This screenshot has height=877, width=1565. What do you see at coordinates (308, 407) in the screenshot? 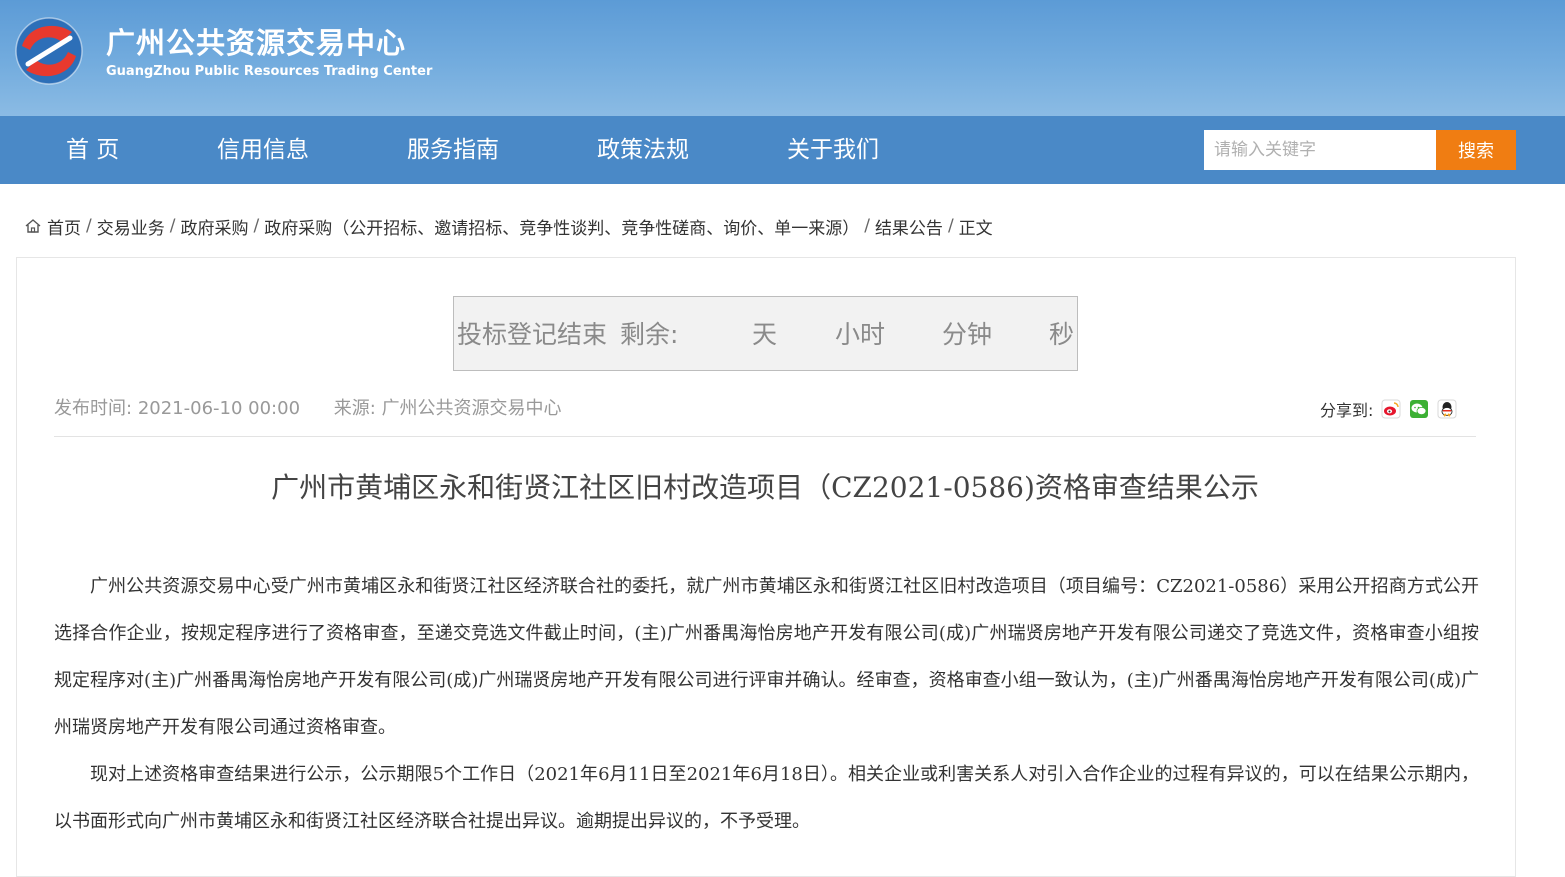
I see `article-meta: 发布时间: 2021-06-10 00:00 来源: 广州公共资源交易中心` at bounding box center [308, 407].